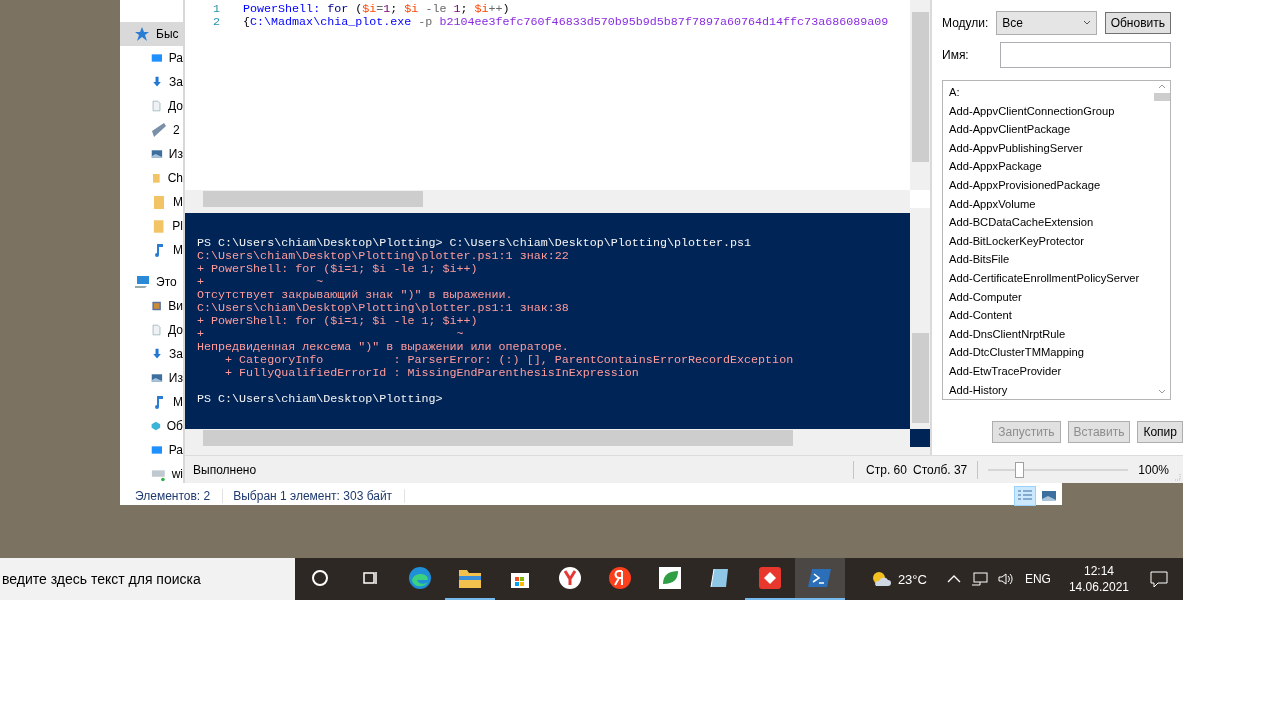 The width and height of the screenshot is (1280, 720). Describe the element at coordinates (175, 306) in the screenshot. I see `nav-label: Ви` at that location.